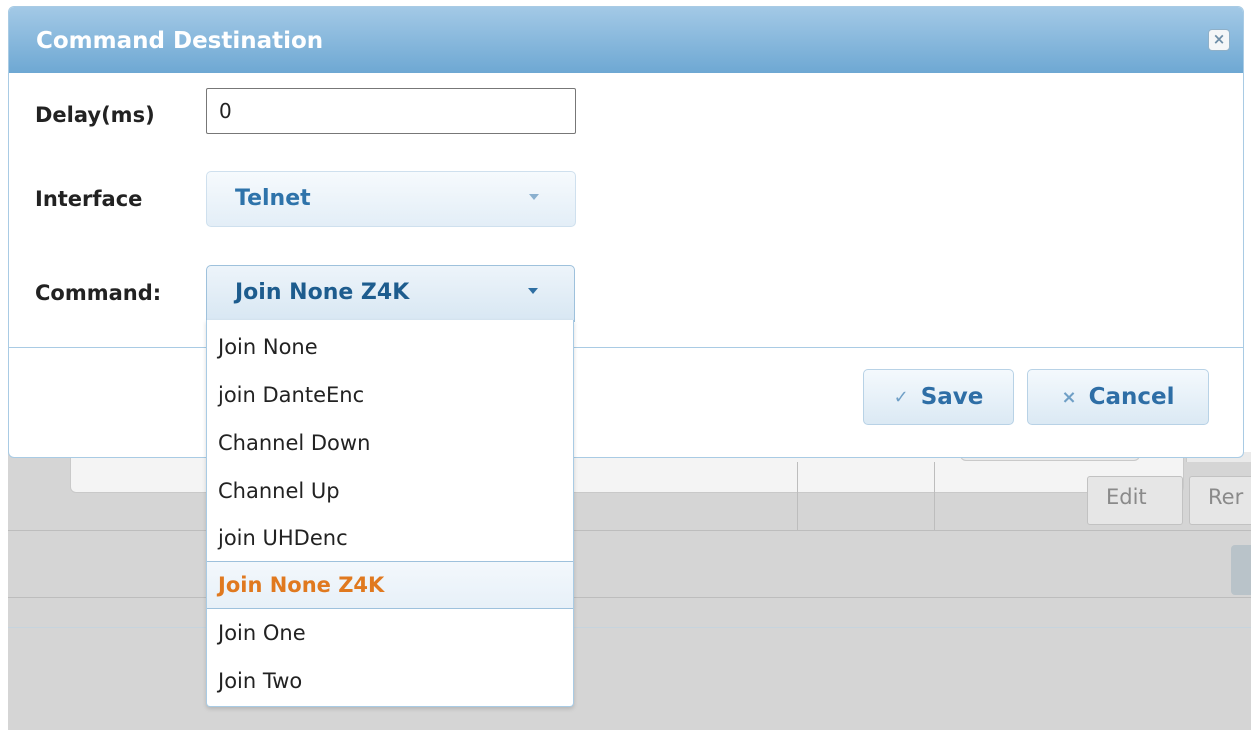 Image resolution: width=1251 pixels, height=730 pixels. I want to click on cancel-button-label: Cancel, so click(1131, 397).